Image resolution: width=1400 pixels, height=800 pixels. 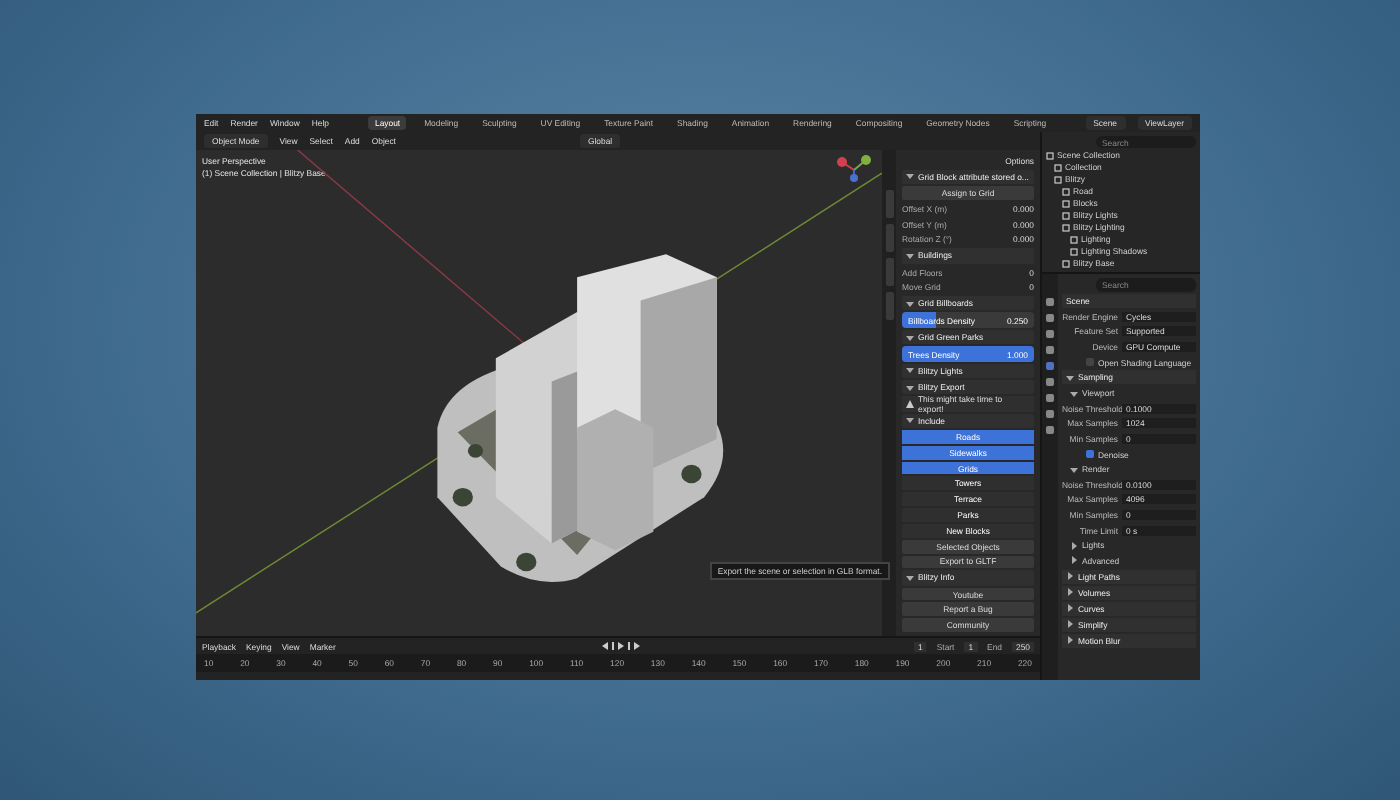 I want to click on navigation-gizmo-icon, so click(x=854, y=168).